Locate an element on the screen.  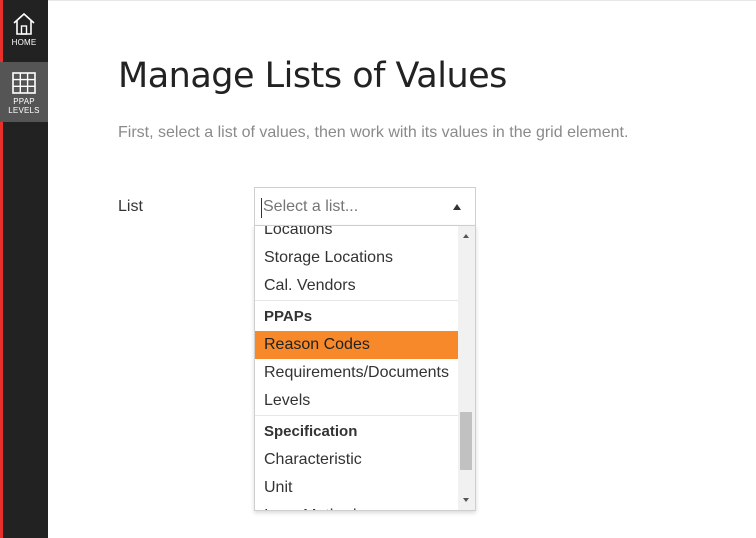
scroll-up-arrow-icon is located at coordinates (466, 236).